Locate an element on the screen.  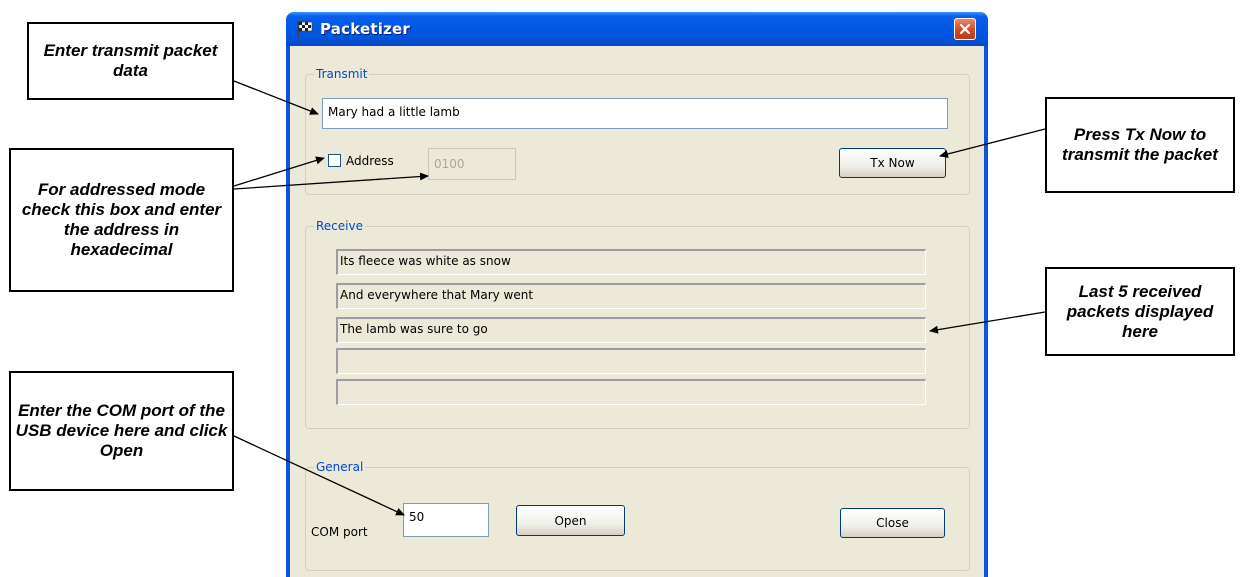
arrow-com-port is located at coordinates (319, 475).